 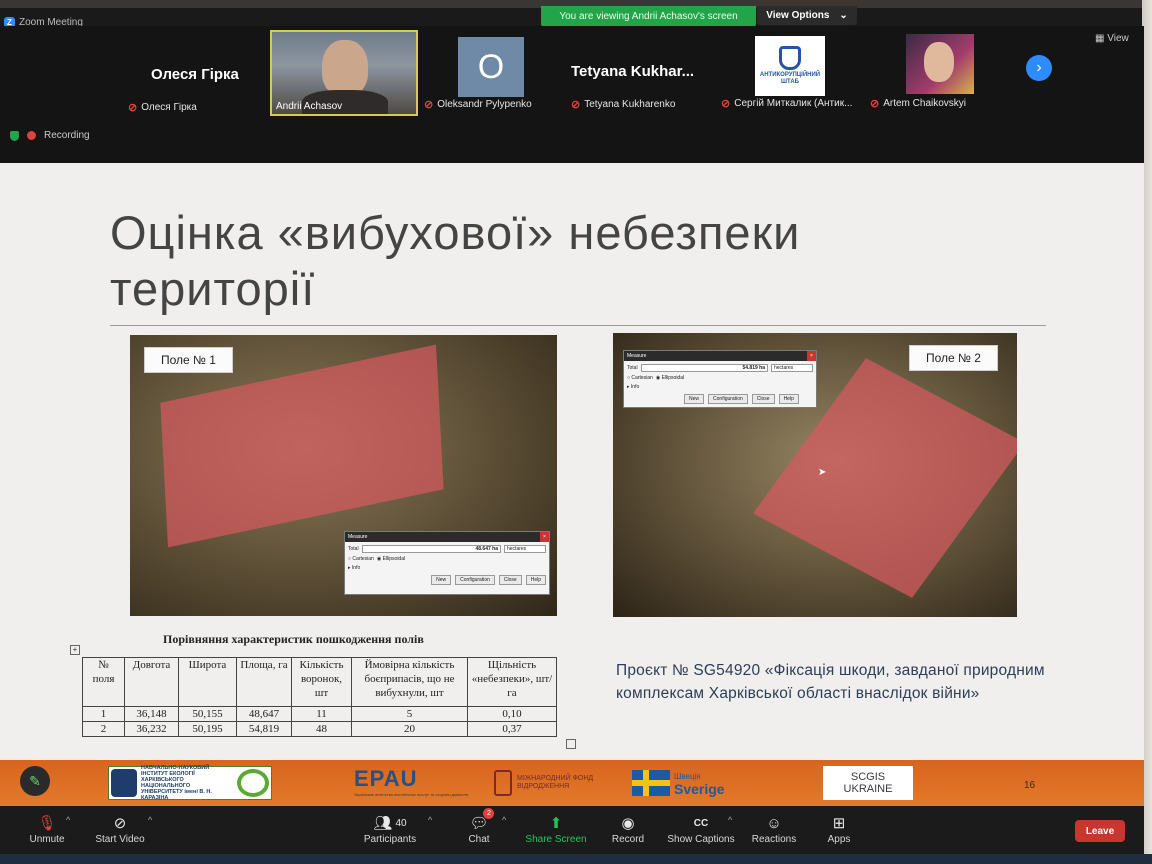 I want to click on video-options-caret: ^, so click(x=150, y=820).